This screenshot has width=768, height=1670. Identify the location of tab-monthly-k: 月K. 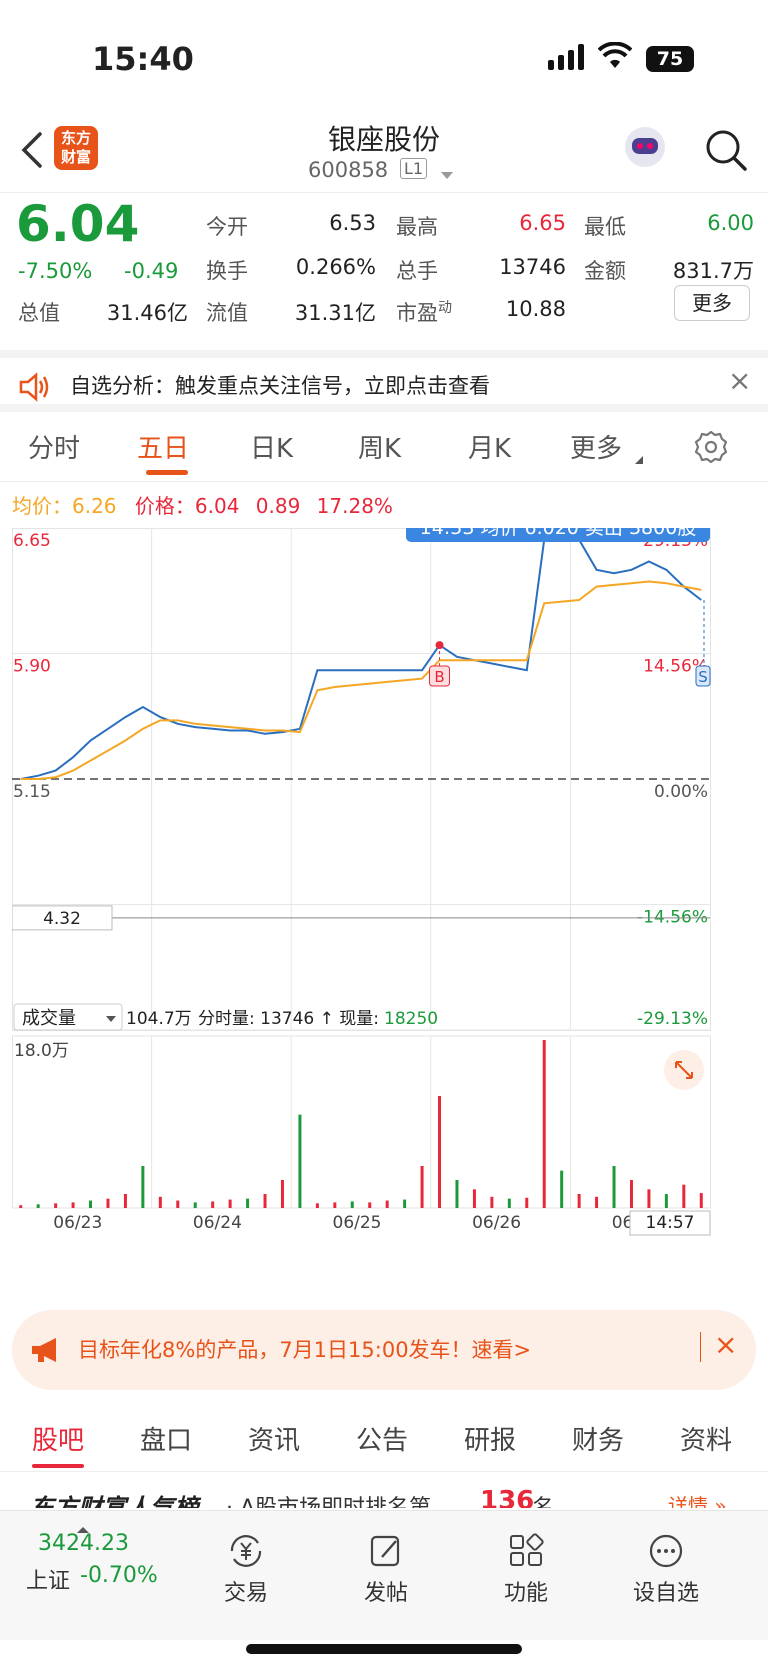
(489, 446).